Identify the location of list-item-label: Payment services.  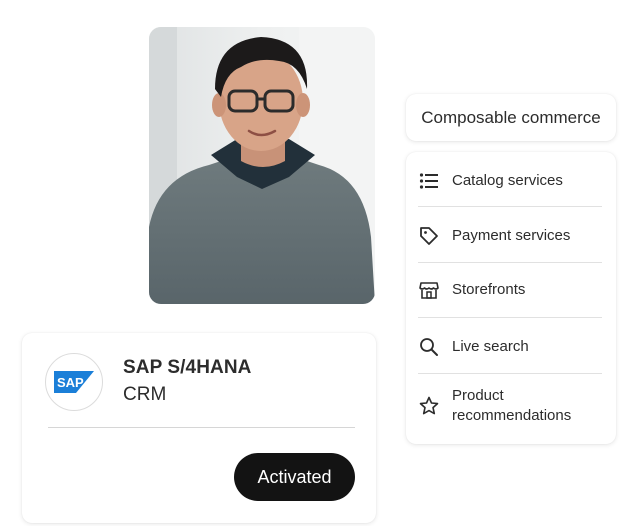
(511, 235).